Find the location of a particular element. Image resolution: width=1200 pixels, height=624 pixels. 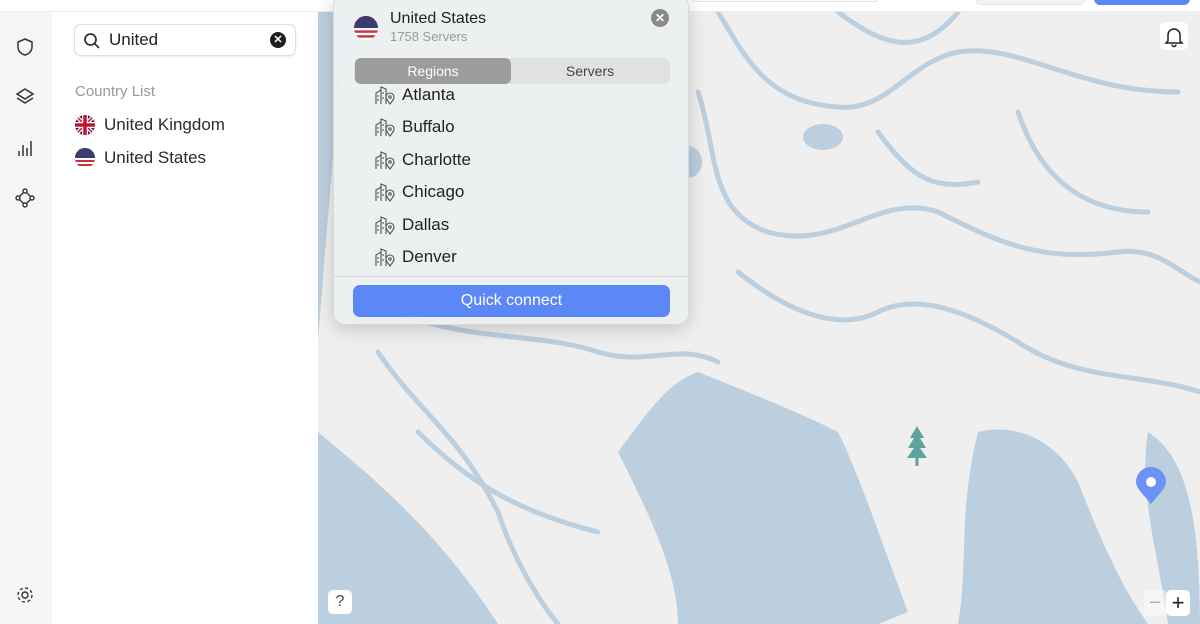

region-item: Buffalo is located at coordinates (414, 127).